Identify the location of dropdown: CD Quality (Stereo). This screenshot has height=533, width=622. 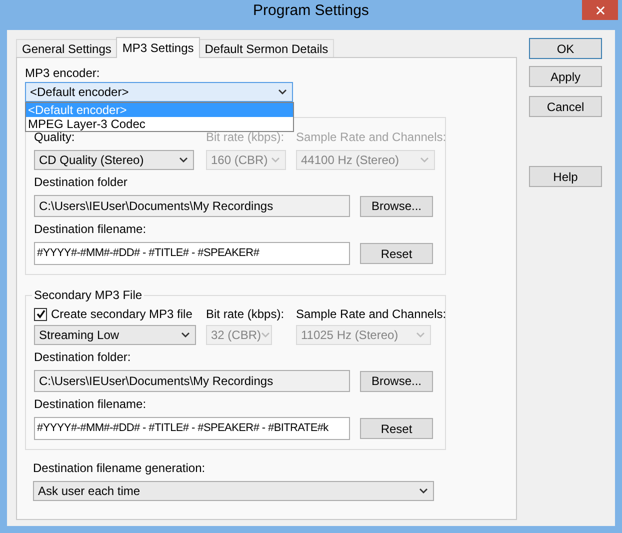
(114, 160).